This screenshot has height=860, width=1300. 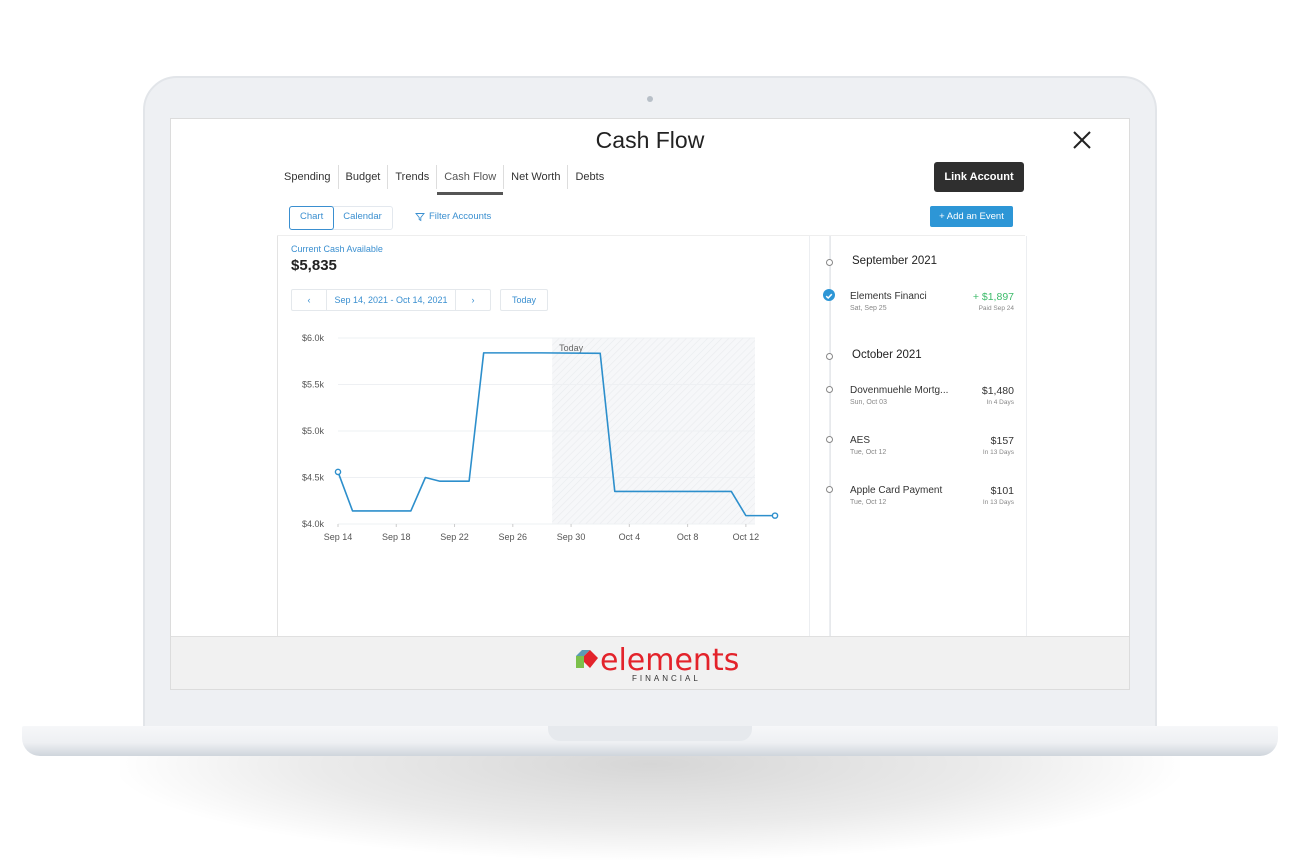 I want to click on panel-divider, so click(x=809, y=437).